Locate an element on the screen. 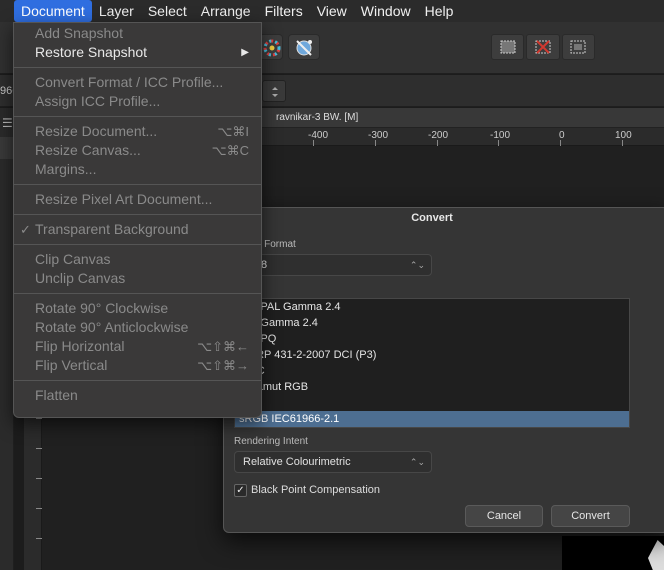 The width and height of the screenshot is (664, 570). menu-item-flip-vertical: Flip Vertical ⌥⇧⌘→ is located at coordinates (137, 365).